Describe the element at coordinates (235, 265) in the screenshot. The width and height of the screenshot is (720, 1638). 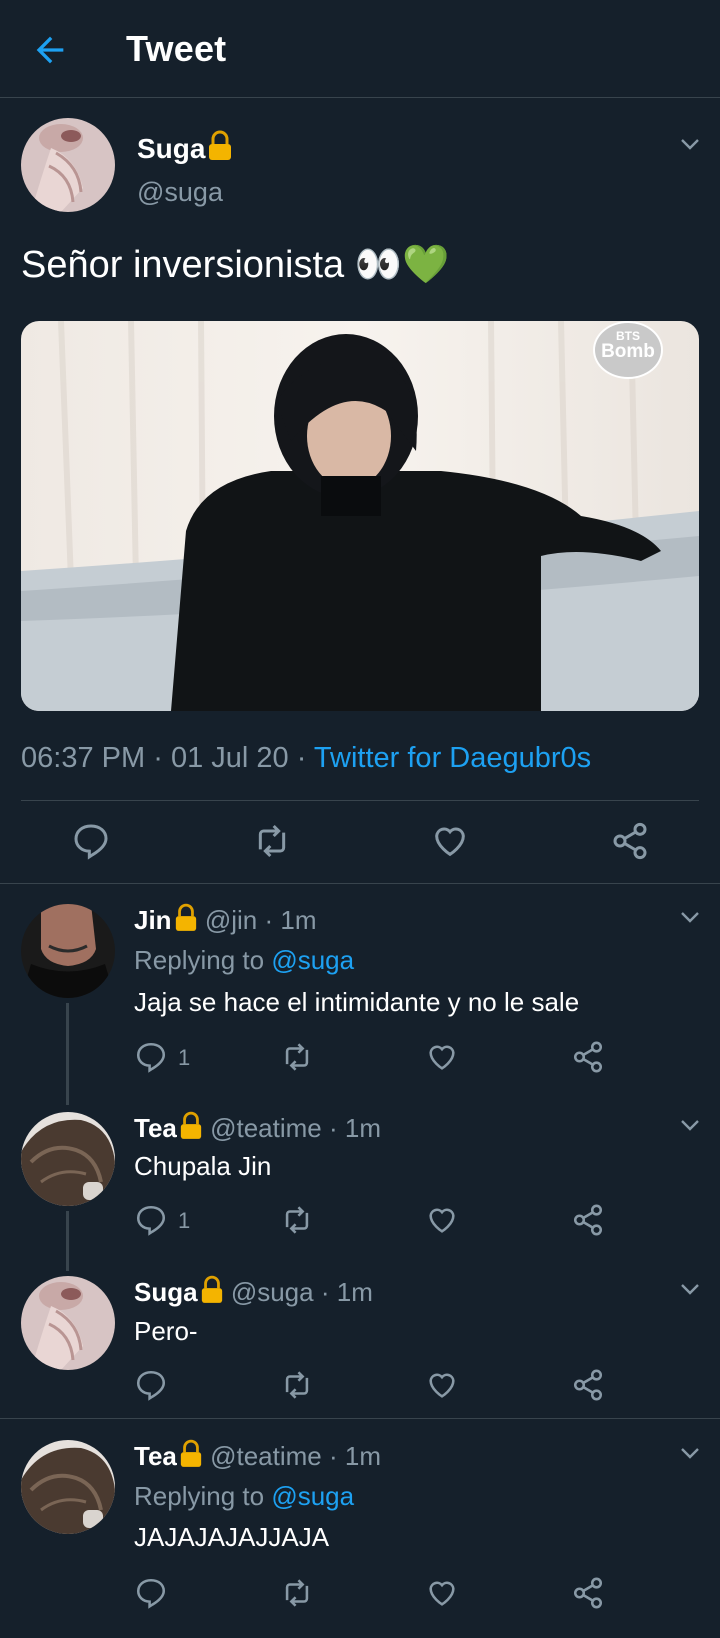
I see `tweet-text: Señor inversionista 👀💚` at that location.